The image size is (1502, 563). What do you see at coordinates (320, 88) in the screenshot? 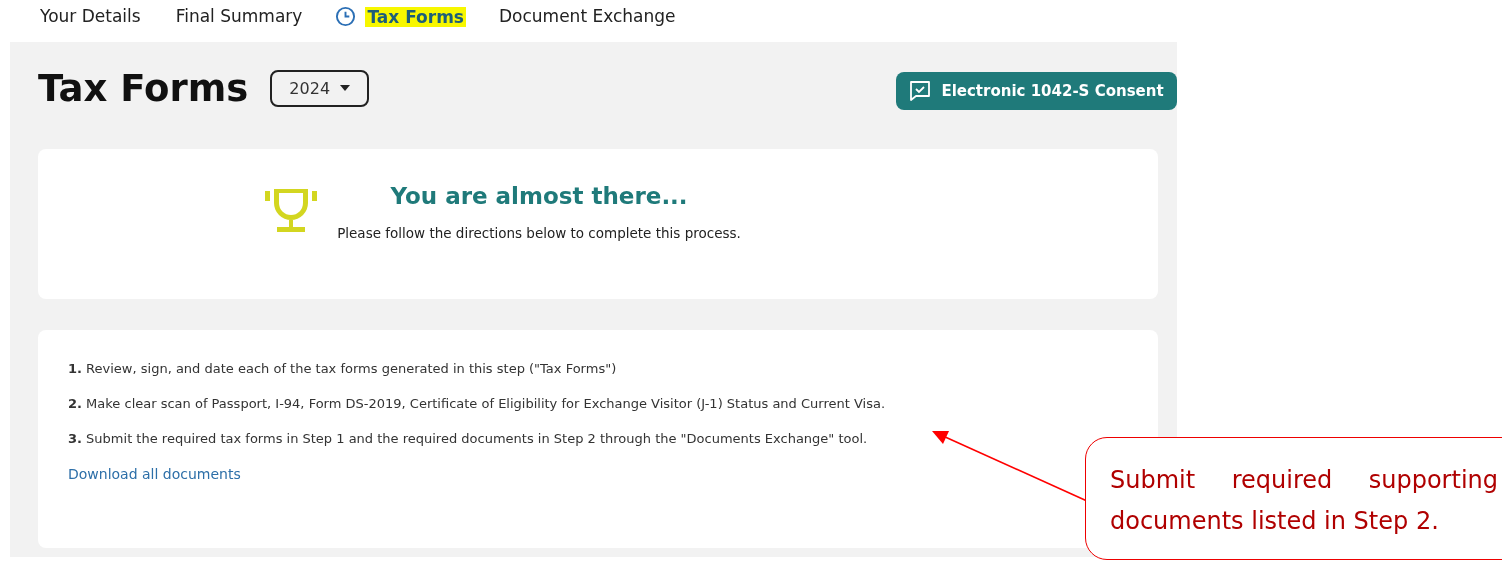
I see `year-dropdown: 2024` at bounding box center [320, 88].